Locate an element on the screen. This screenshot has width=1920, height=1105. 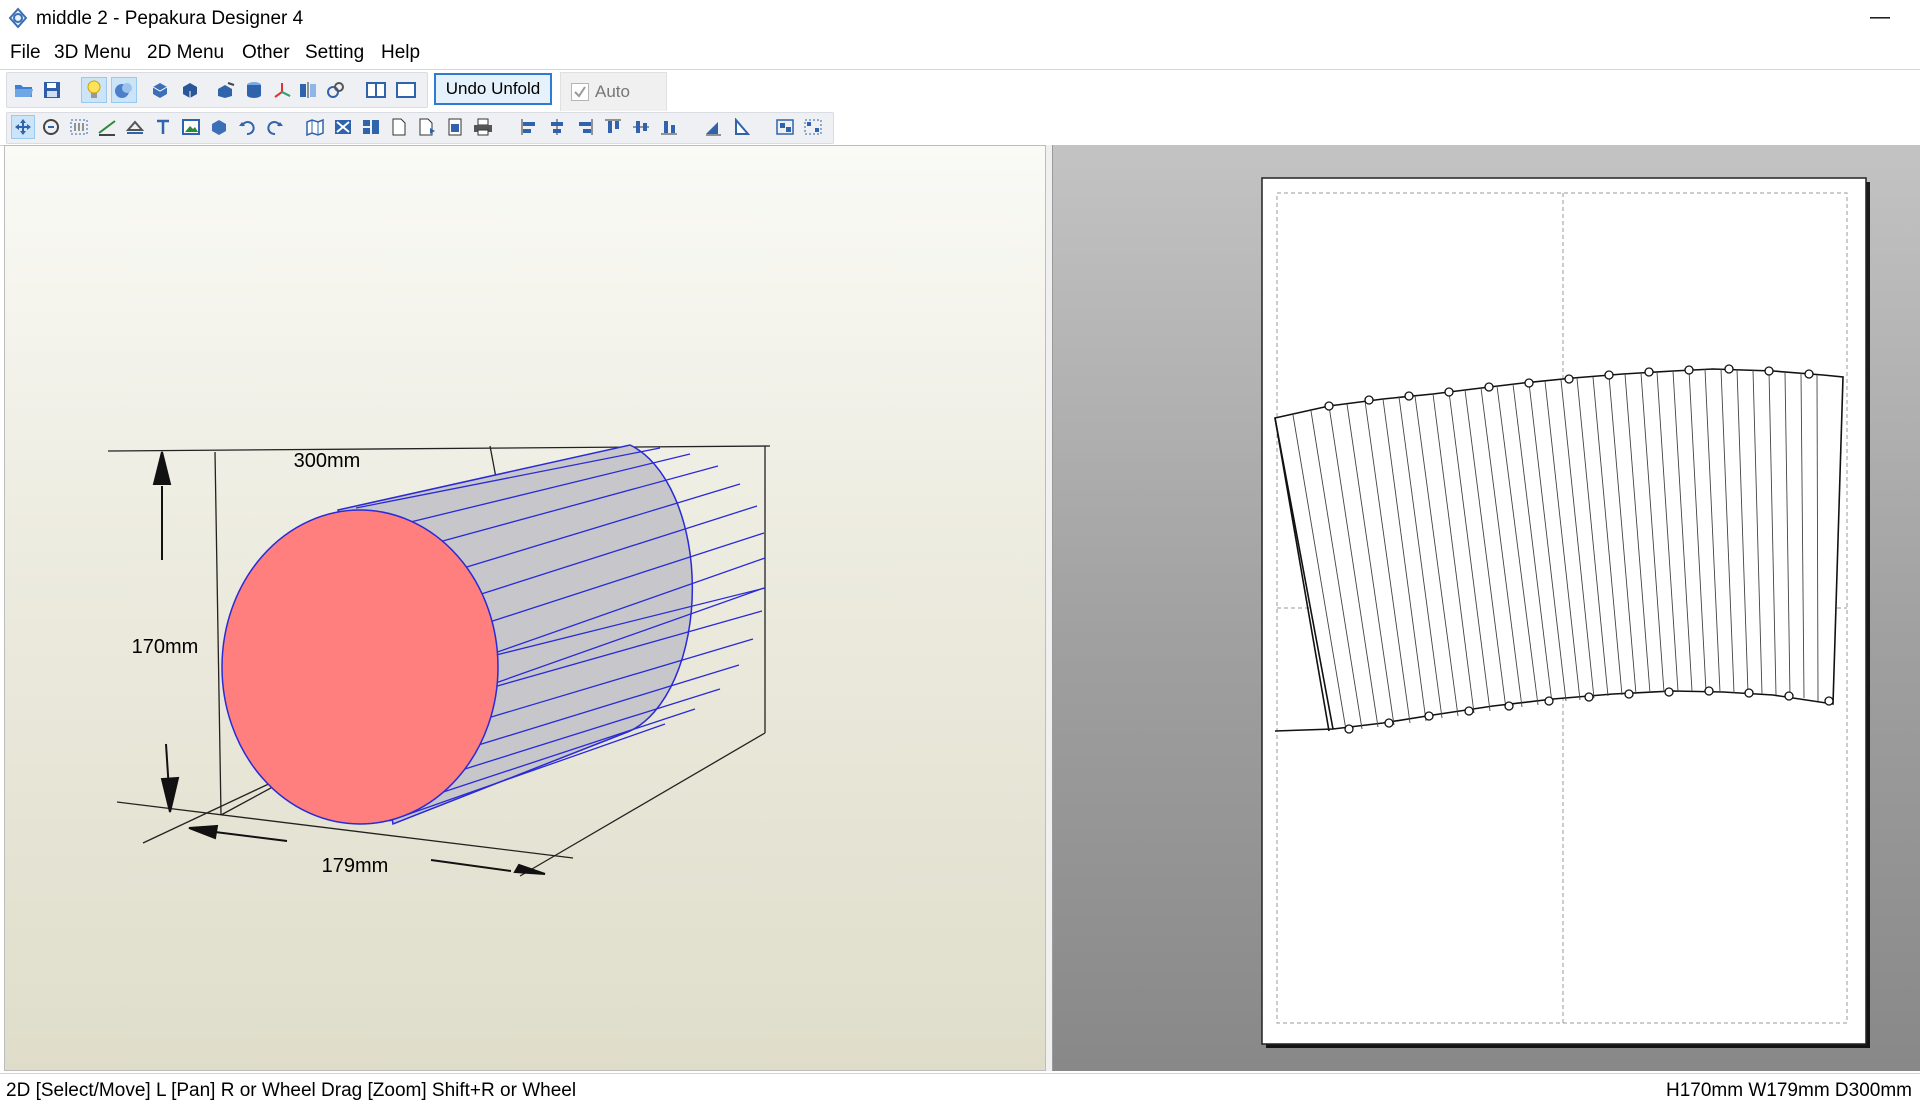
auto-label: Auto is located at coordinates (612, 91).